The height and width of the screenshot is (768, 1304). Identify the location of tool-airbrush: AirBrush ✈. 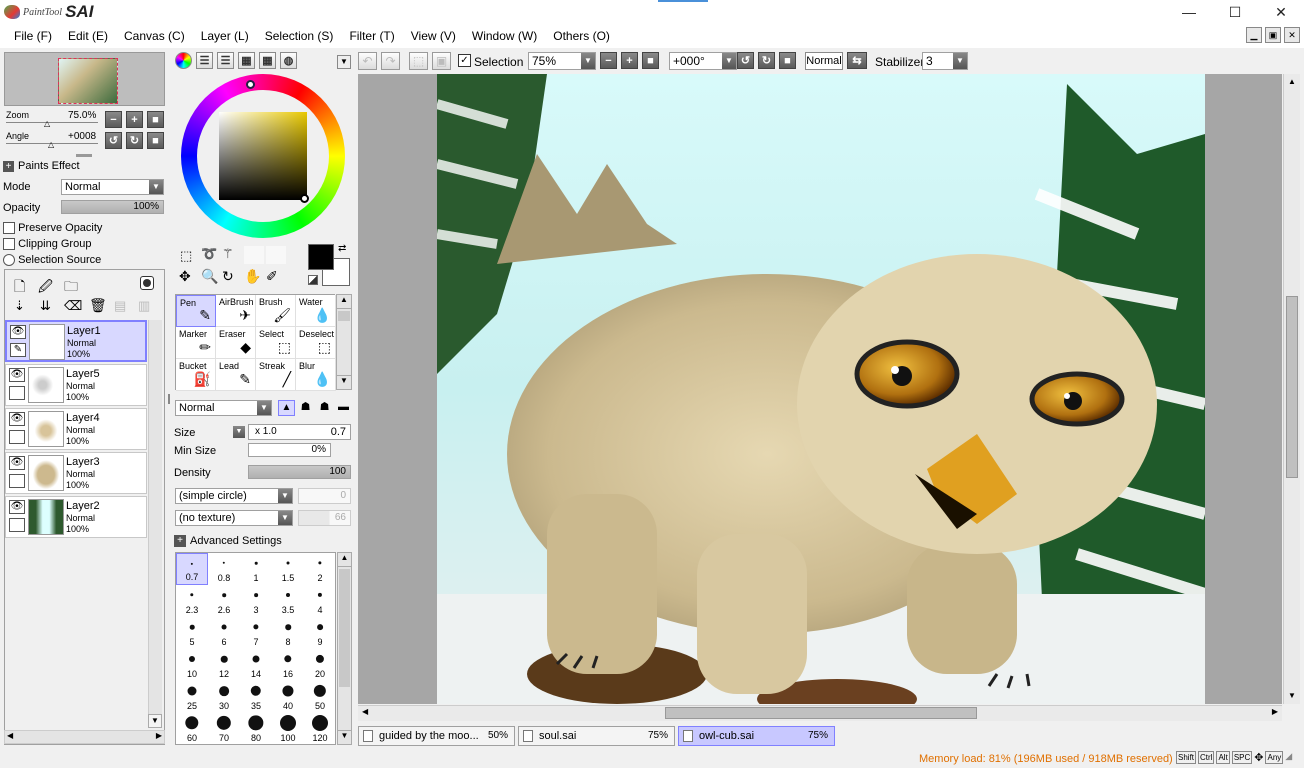
(236, 311).